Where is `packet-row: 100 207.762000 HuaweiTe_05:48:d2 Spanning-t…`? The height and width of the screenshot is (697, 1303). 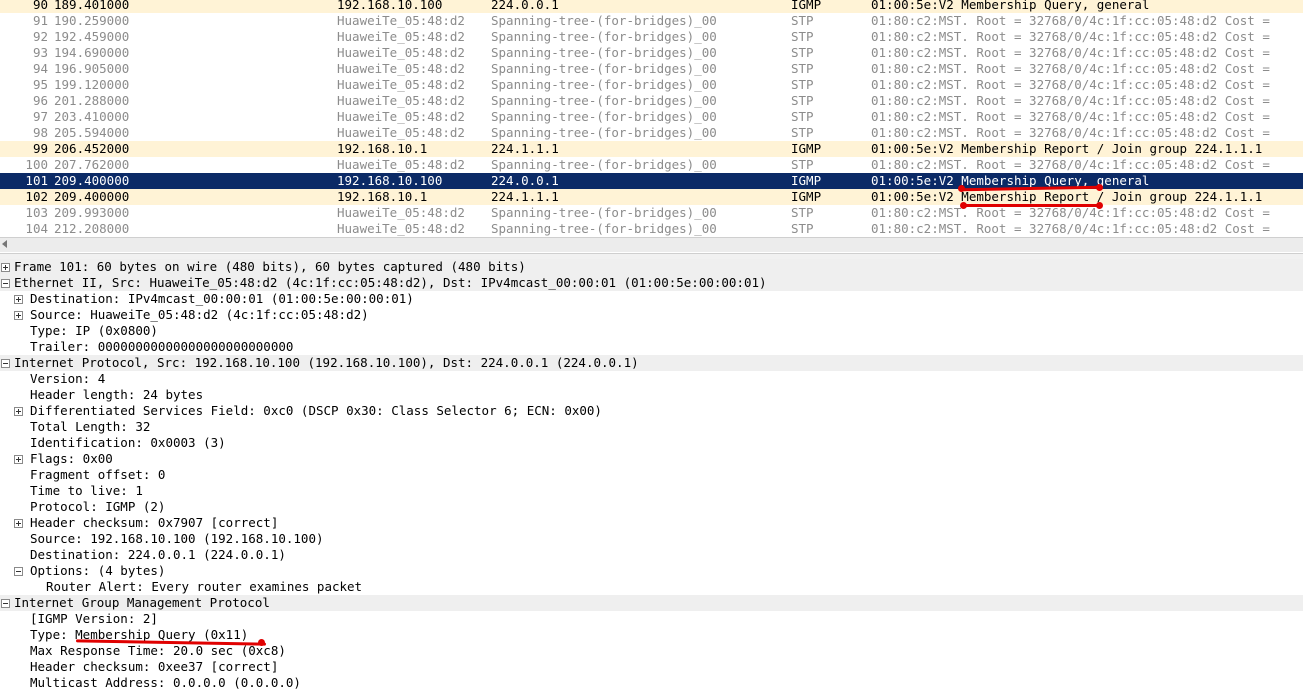 packet-row: 100 207.762000 HuaweiTe_05:48:d2 Spanning-t… is located at coordinates (651, 165).